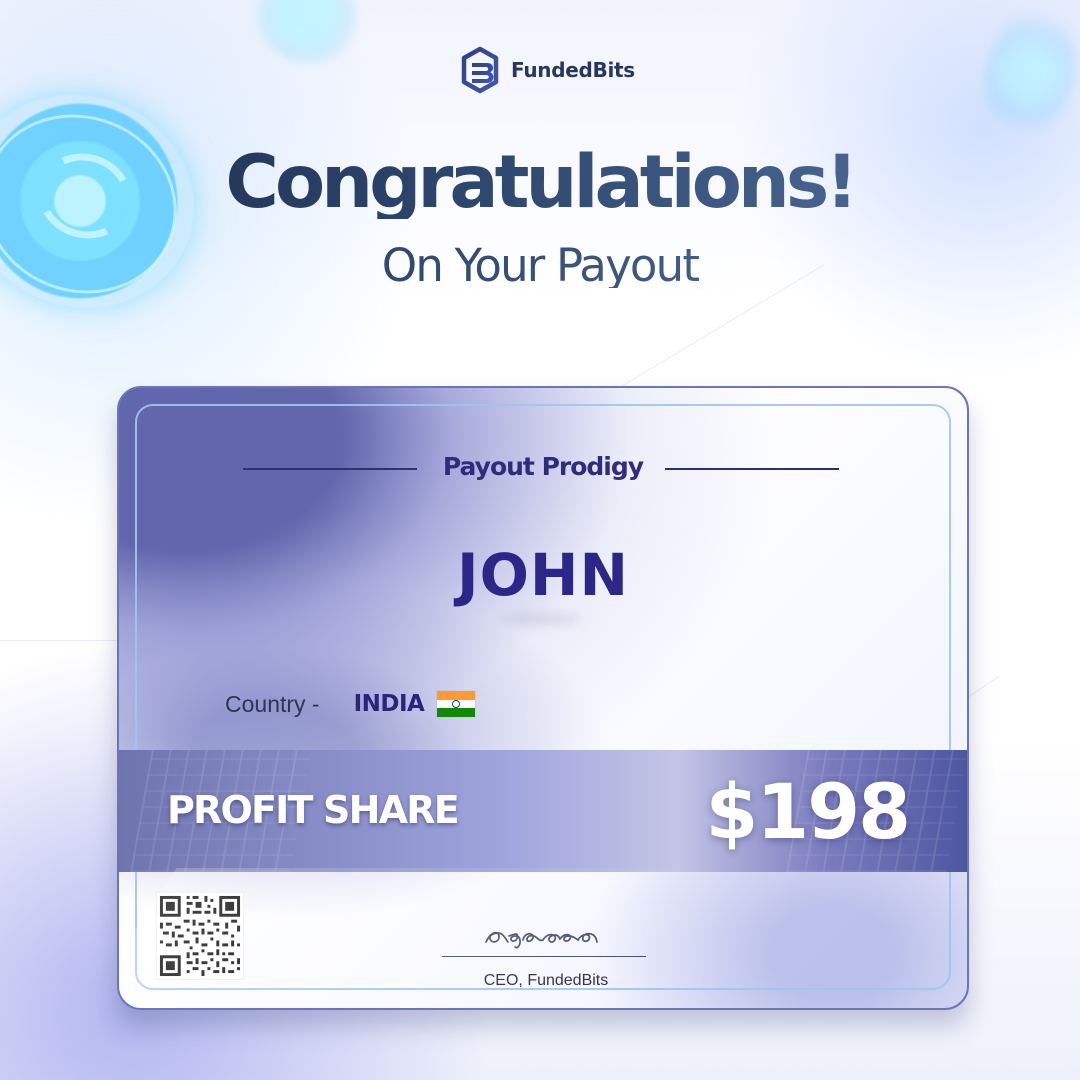  Describe the element at coordinates (573, 70) in the screenshot. I see `brand-name: FundedBits` at that location.